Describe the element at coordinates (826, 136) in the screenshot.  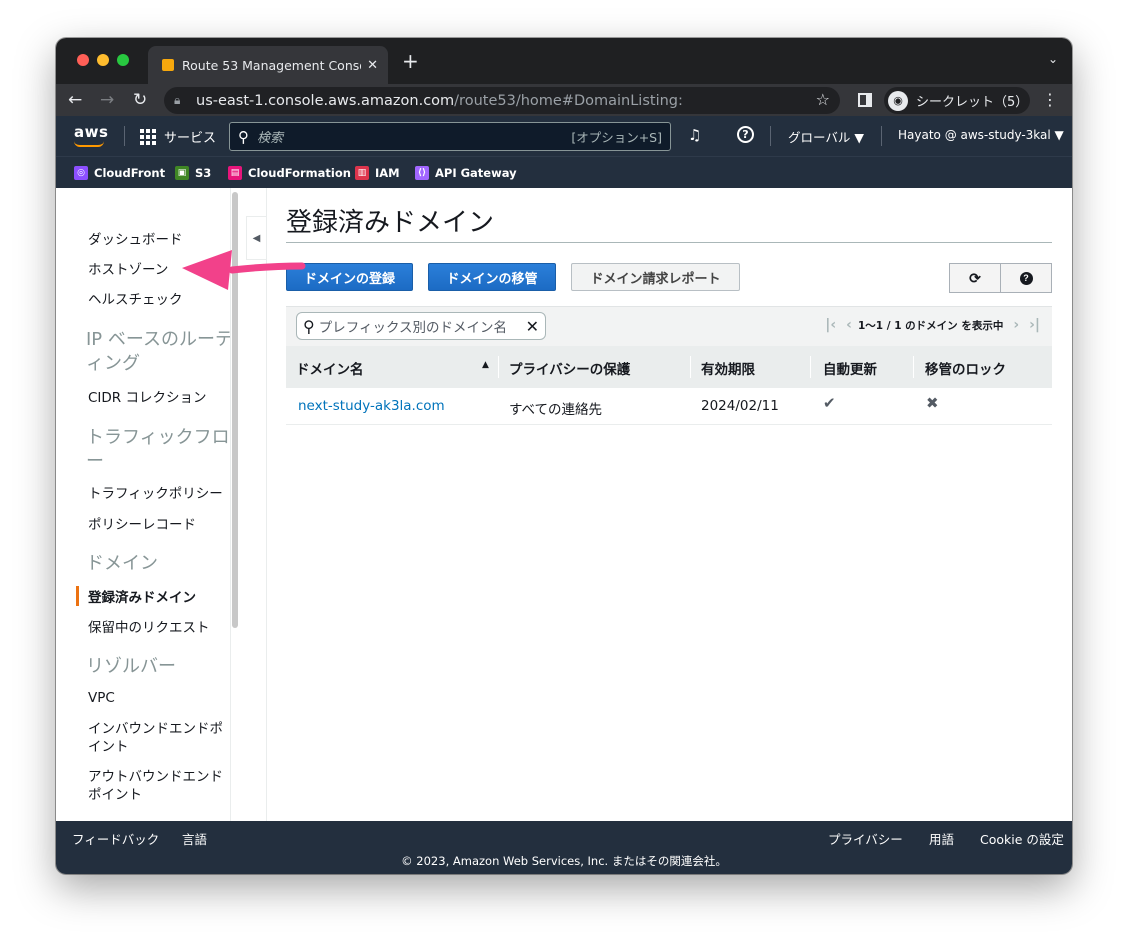
I see `region-selector: グローバル ▼` at that location.